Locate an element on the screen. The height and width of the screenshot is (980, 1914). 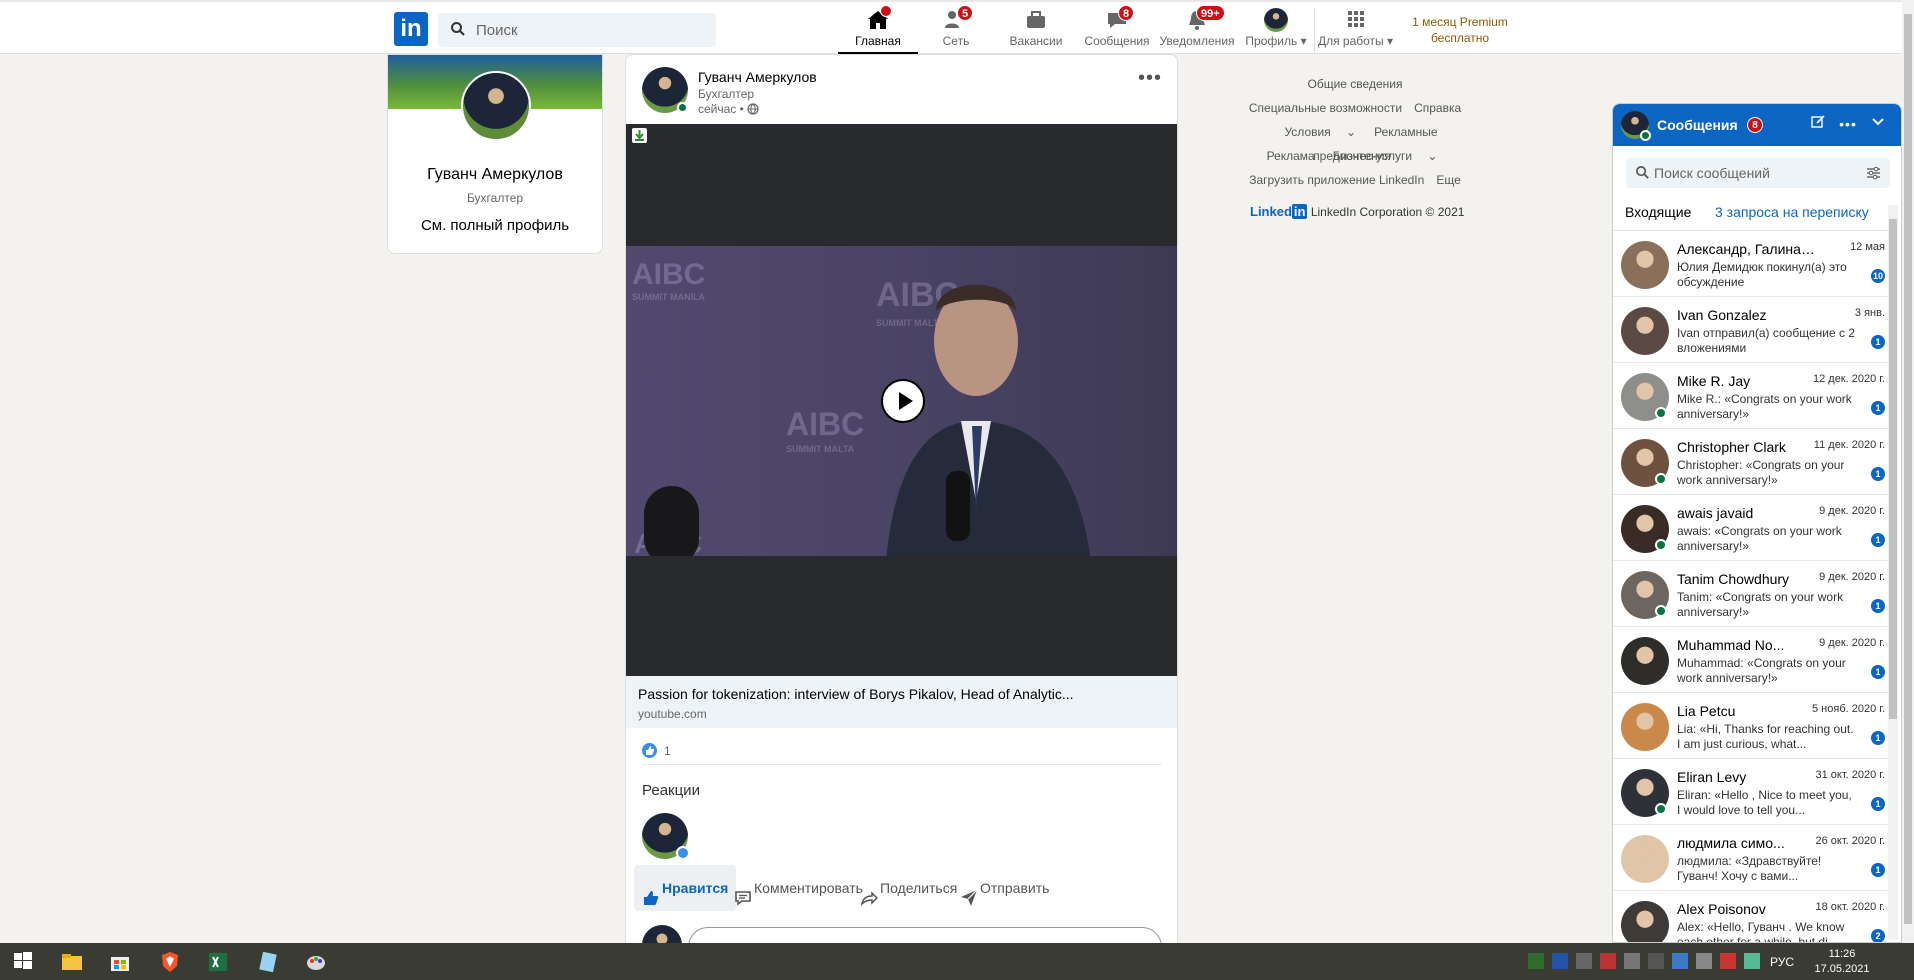
footer-link: Специальные возможности is located at coordinates (1325, 108).